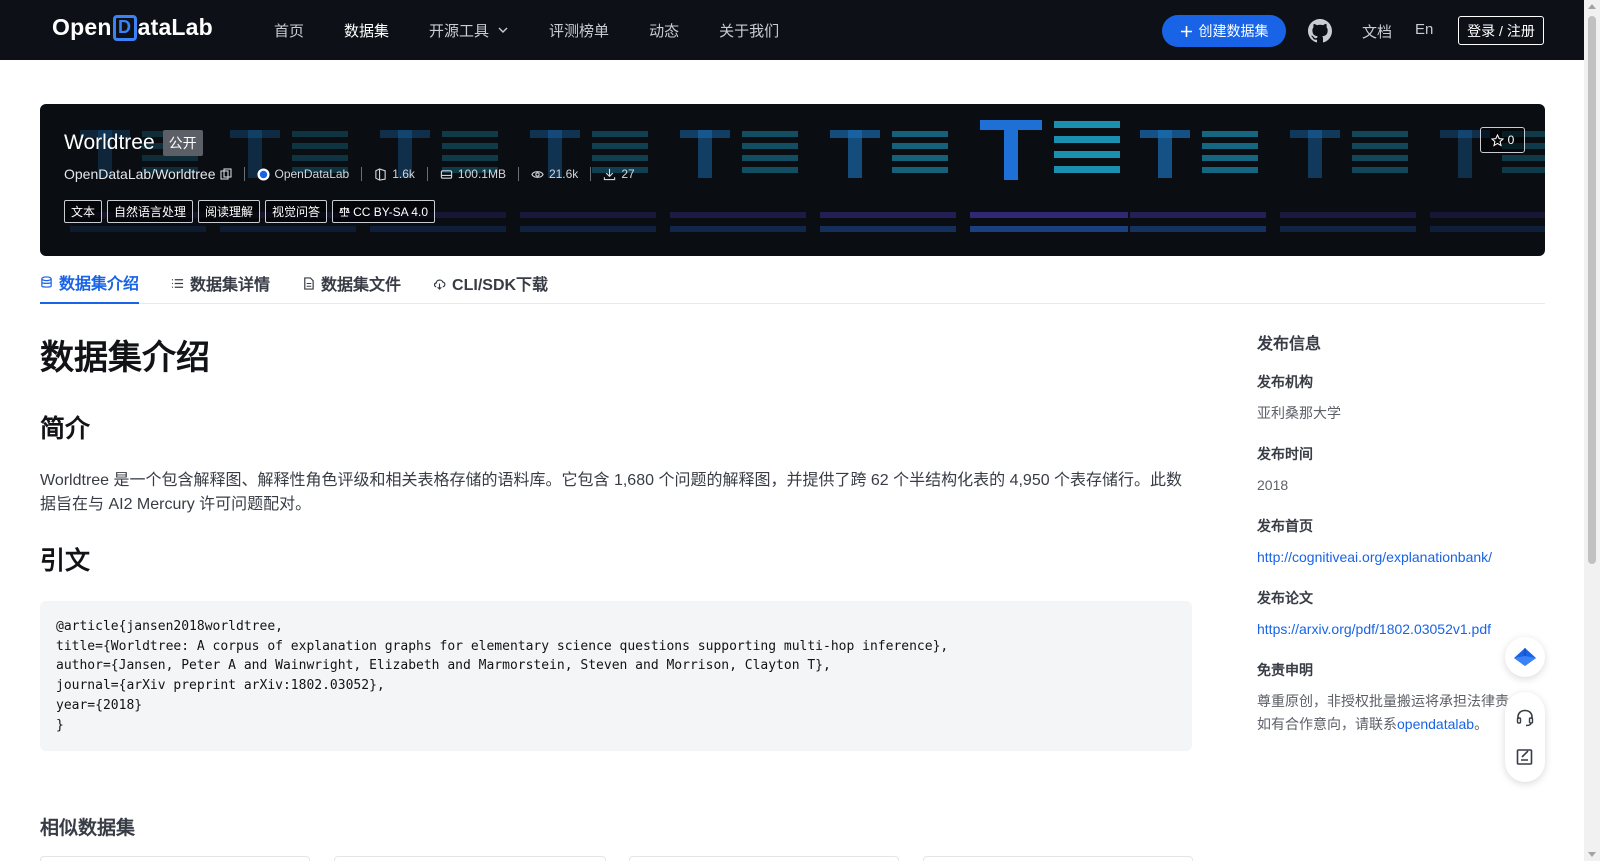 The width and height of the screenshot is (1600, 861). Describe the element at coordinates (1285, 526) in the screenshot. I see `homepage-label: 发布首页` at that location.